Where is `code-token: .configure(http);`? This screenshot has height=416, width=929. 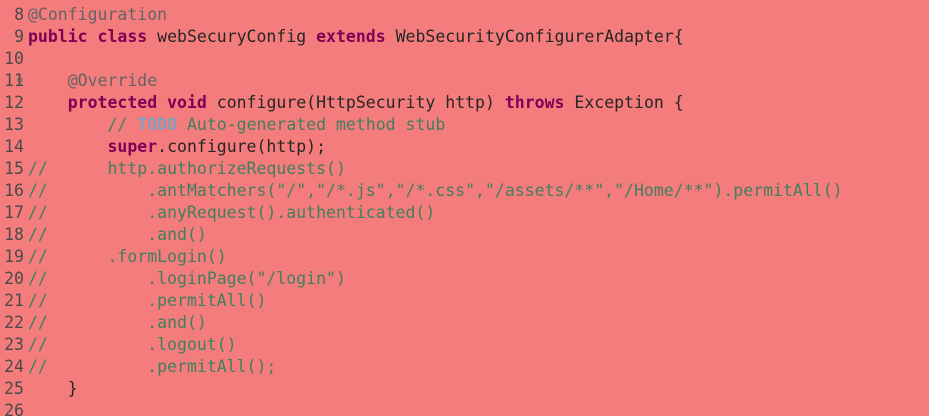 code-token: .configure(http); is located at coordinates (242, 146).